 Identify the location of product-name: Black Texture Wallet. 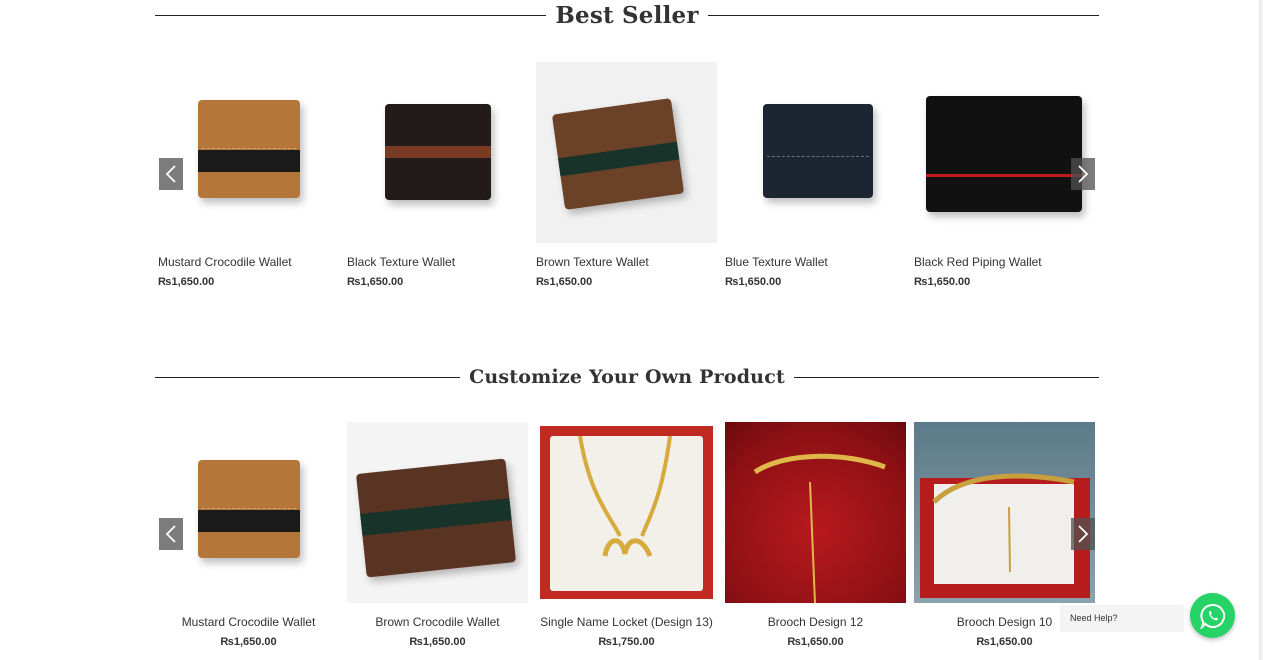
(437, 262).